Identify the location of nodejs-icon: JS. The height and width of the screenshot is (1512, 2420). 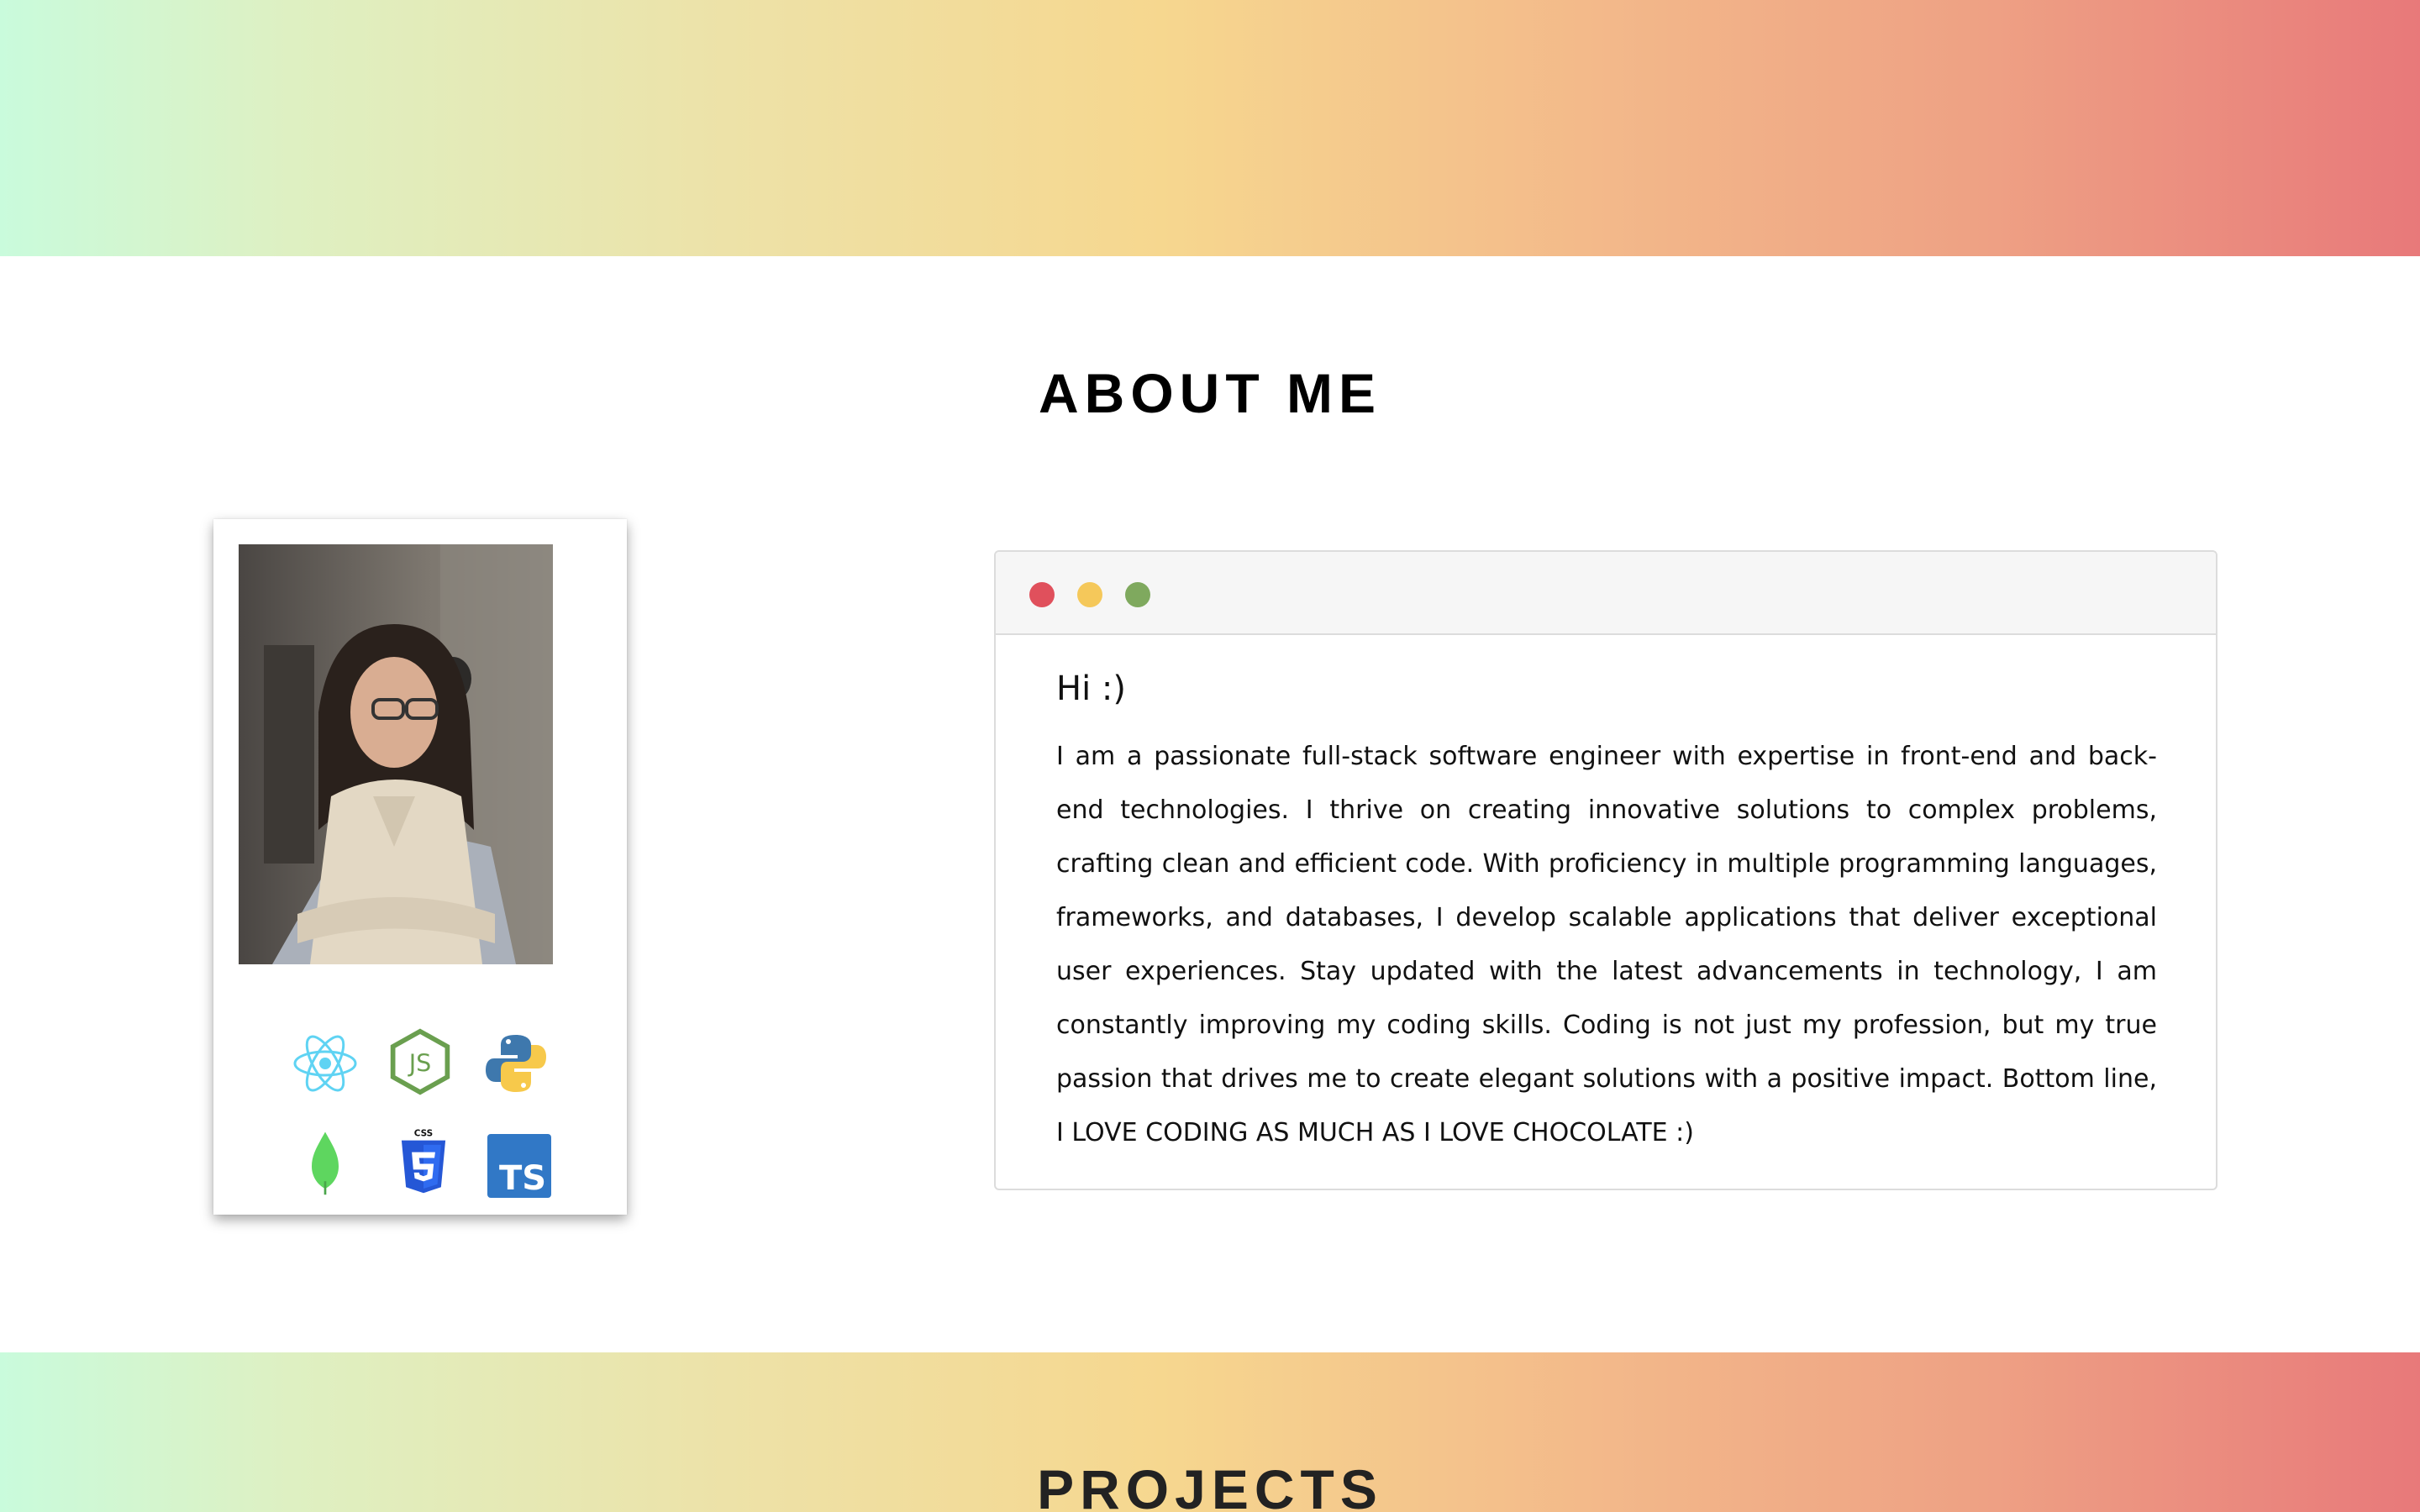
(420, 1061).